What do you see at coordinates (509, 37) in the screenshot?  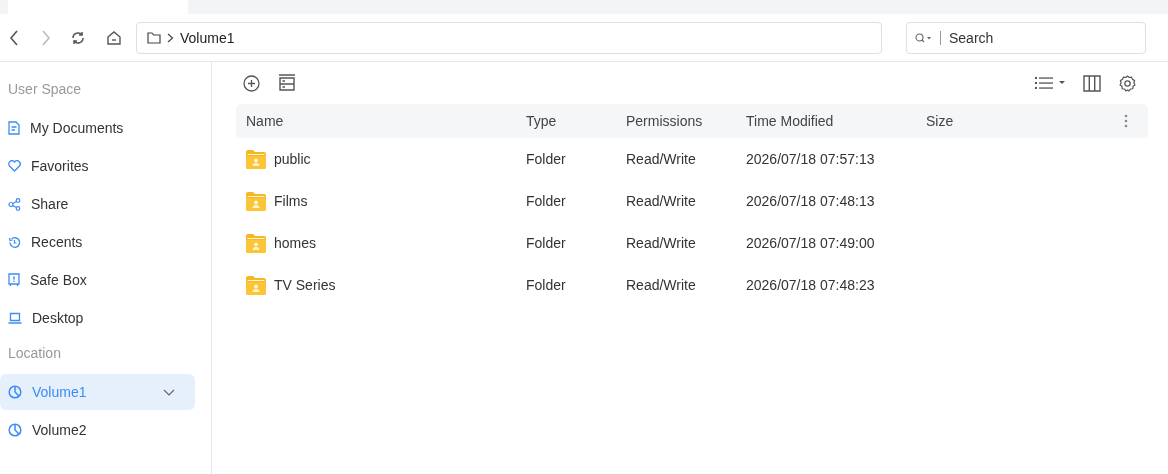 I see `address-bar: Volume1` at bounding box center [509, 37].